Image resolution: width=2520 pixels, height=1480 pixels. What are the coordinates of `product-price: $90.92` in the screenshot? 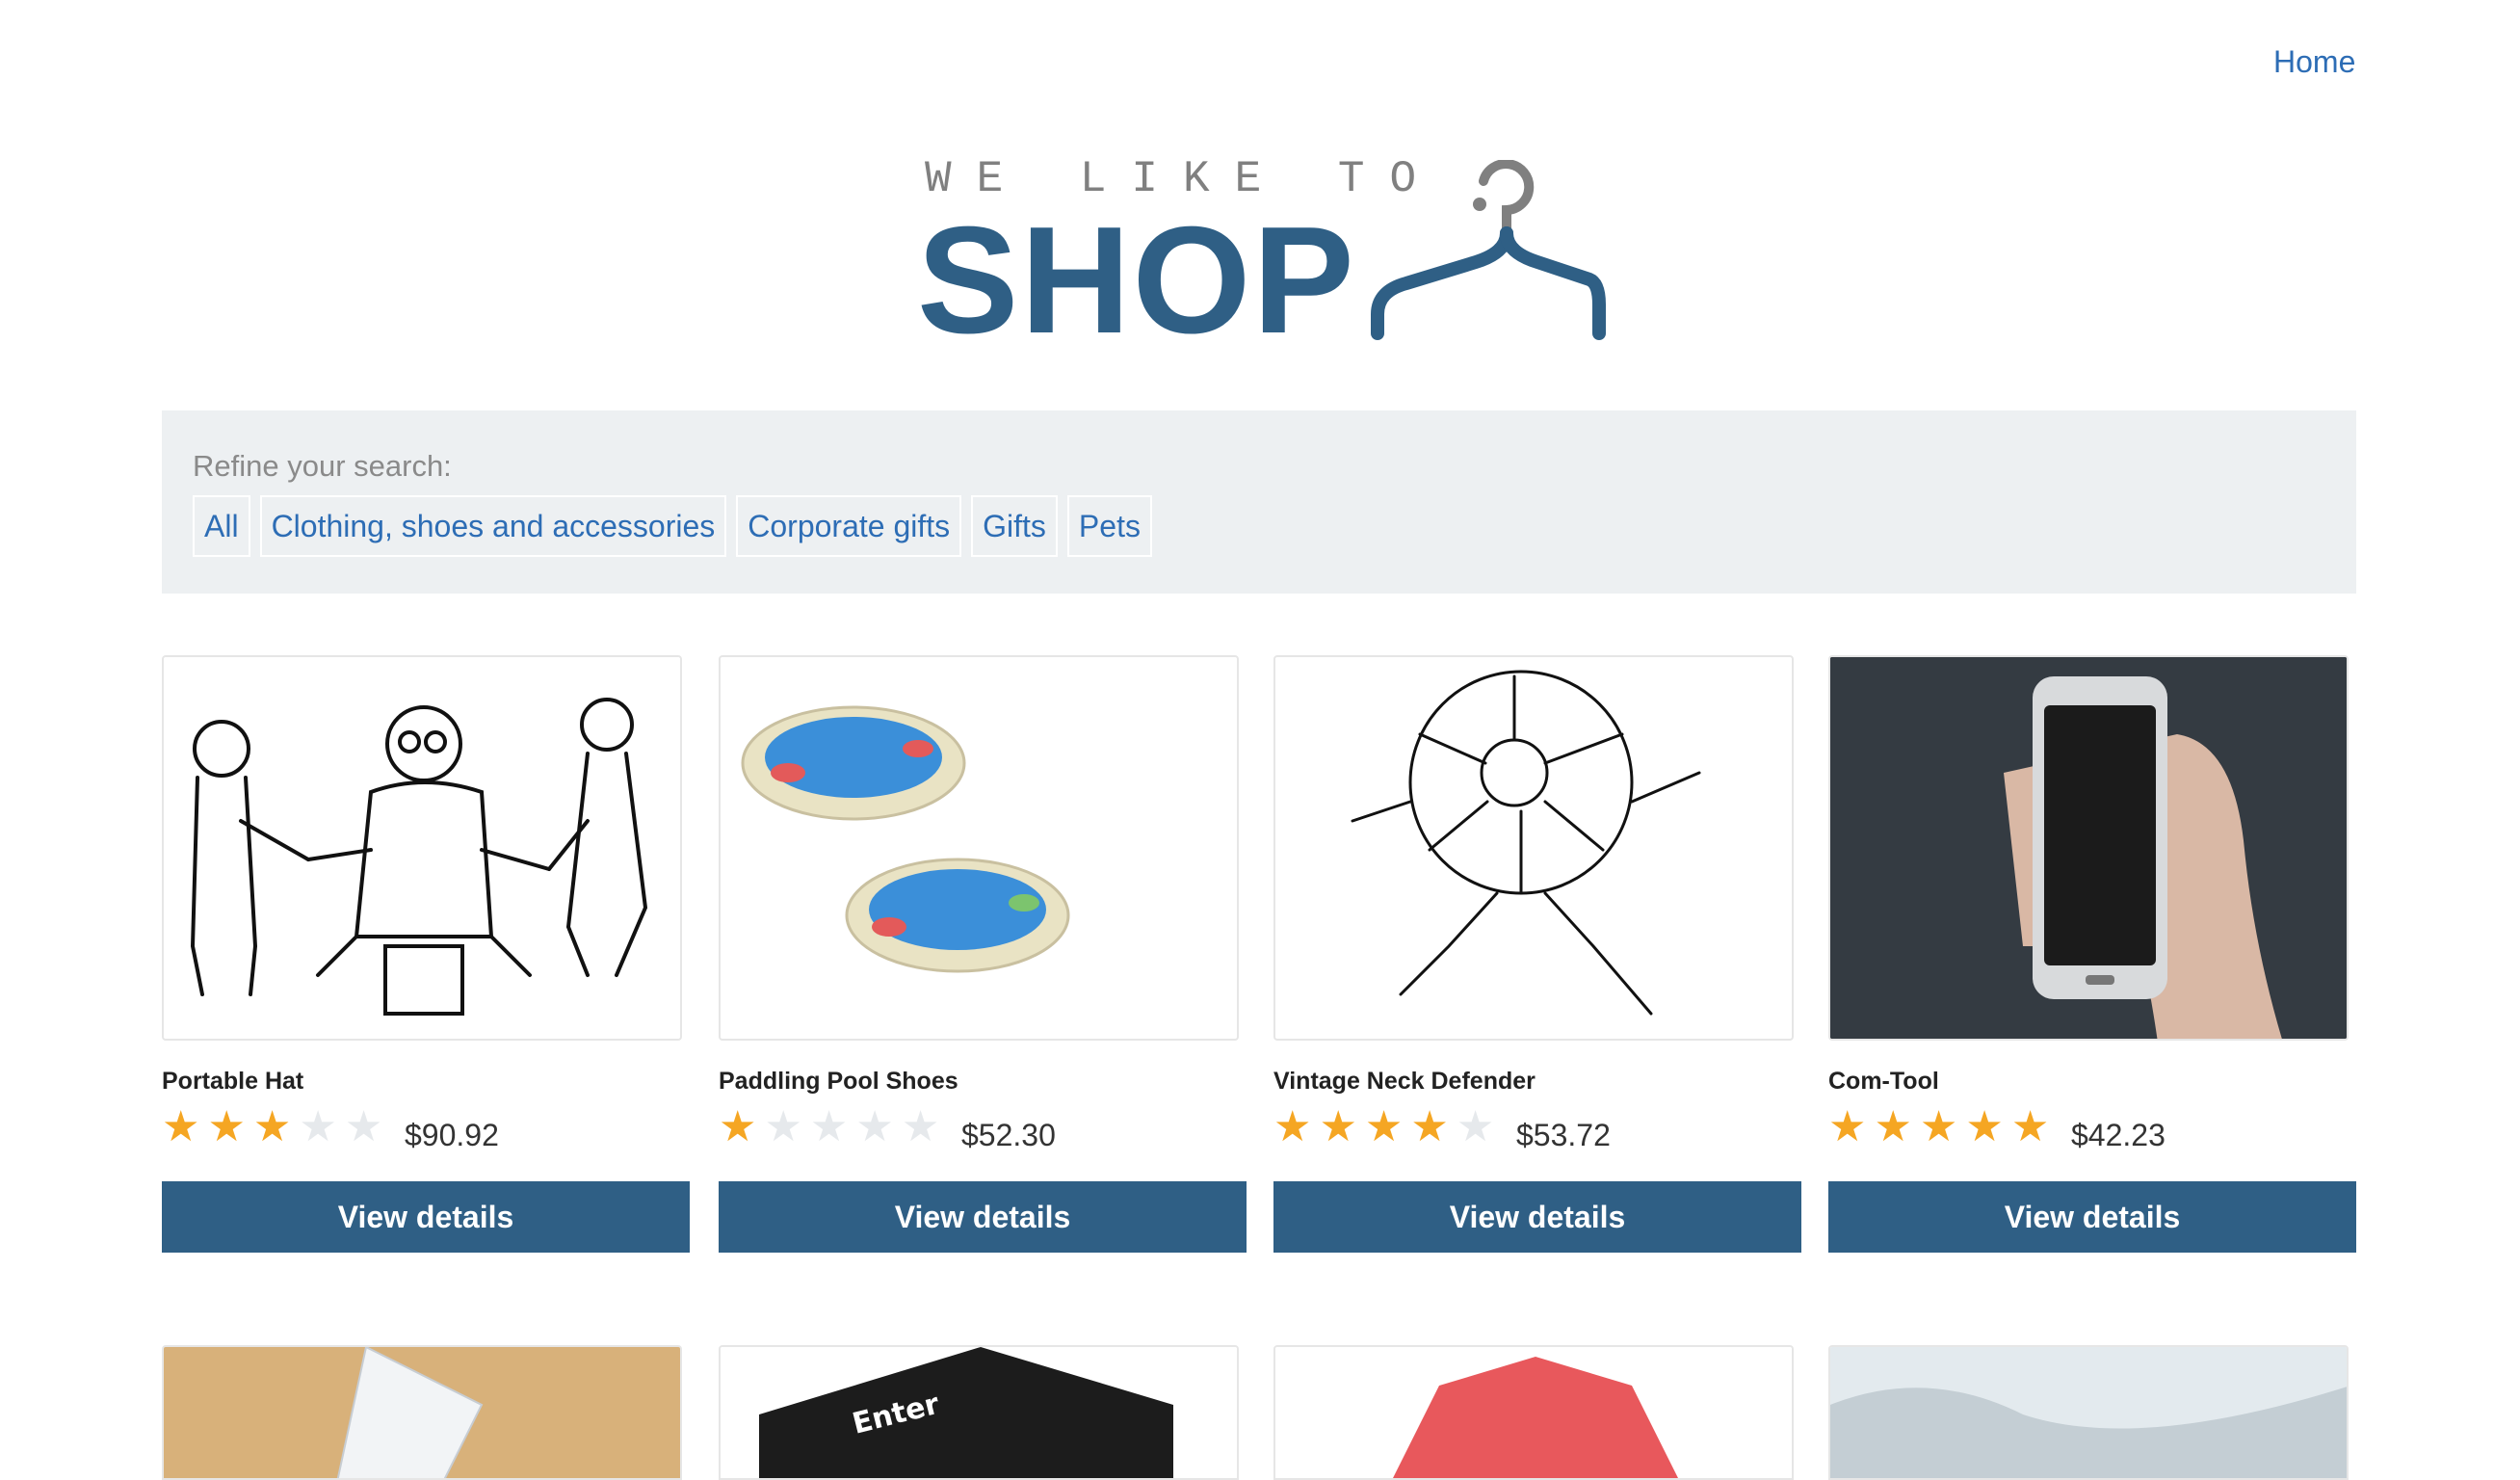 It's located at (452, 1135).